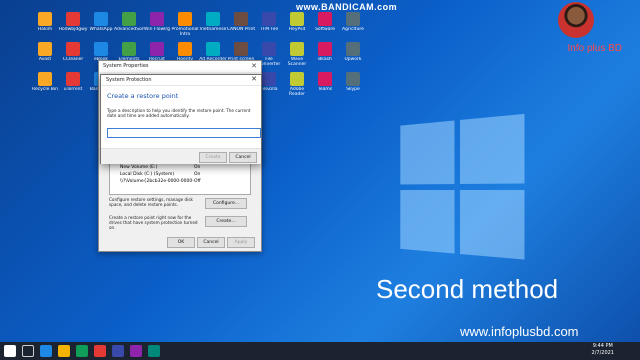 This screenshot has height=360, width=640. What do you see at coordinates (10, 351) in the screenshot?
I see `start-icon` at bounding box center [10, 351].